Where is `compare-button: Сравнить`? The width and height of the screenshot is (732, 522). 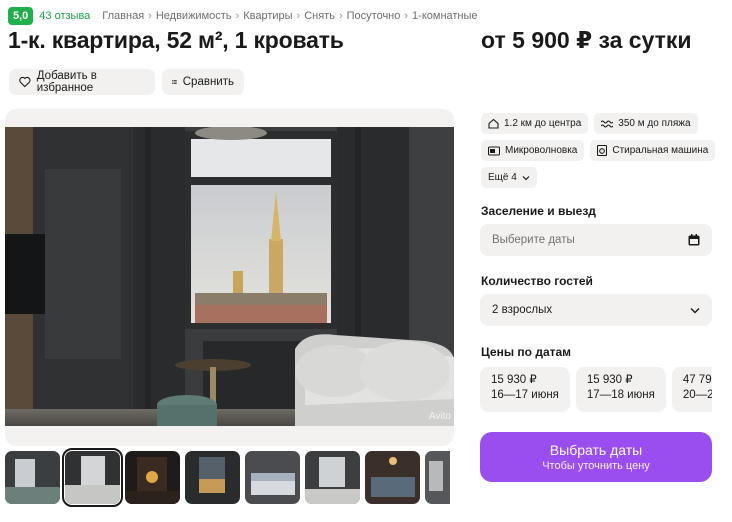
compare-button: Сравнить is located at coordinates (203, 82).